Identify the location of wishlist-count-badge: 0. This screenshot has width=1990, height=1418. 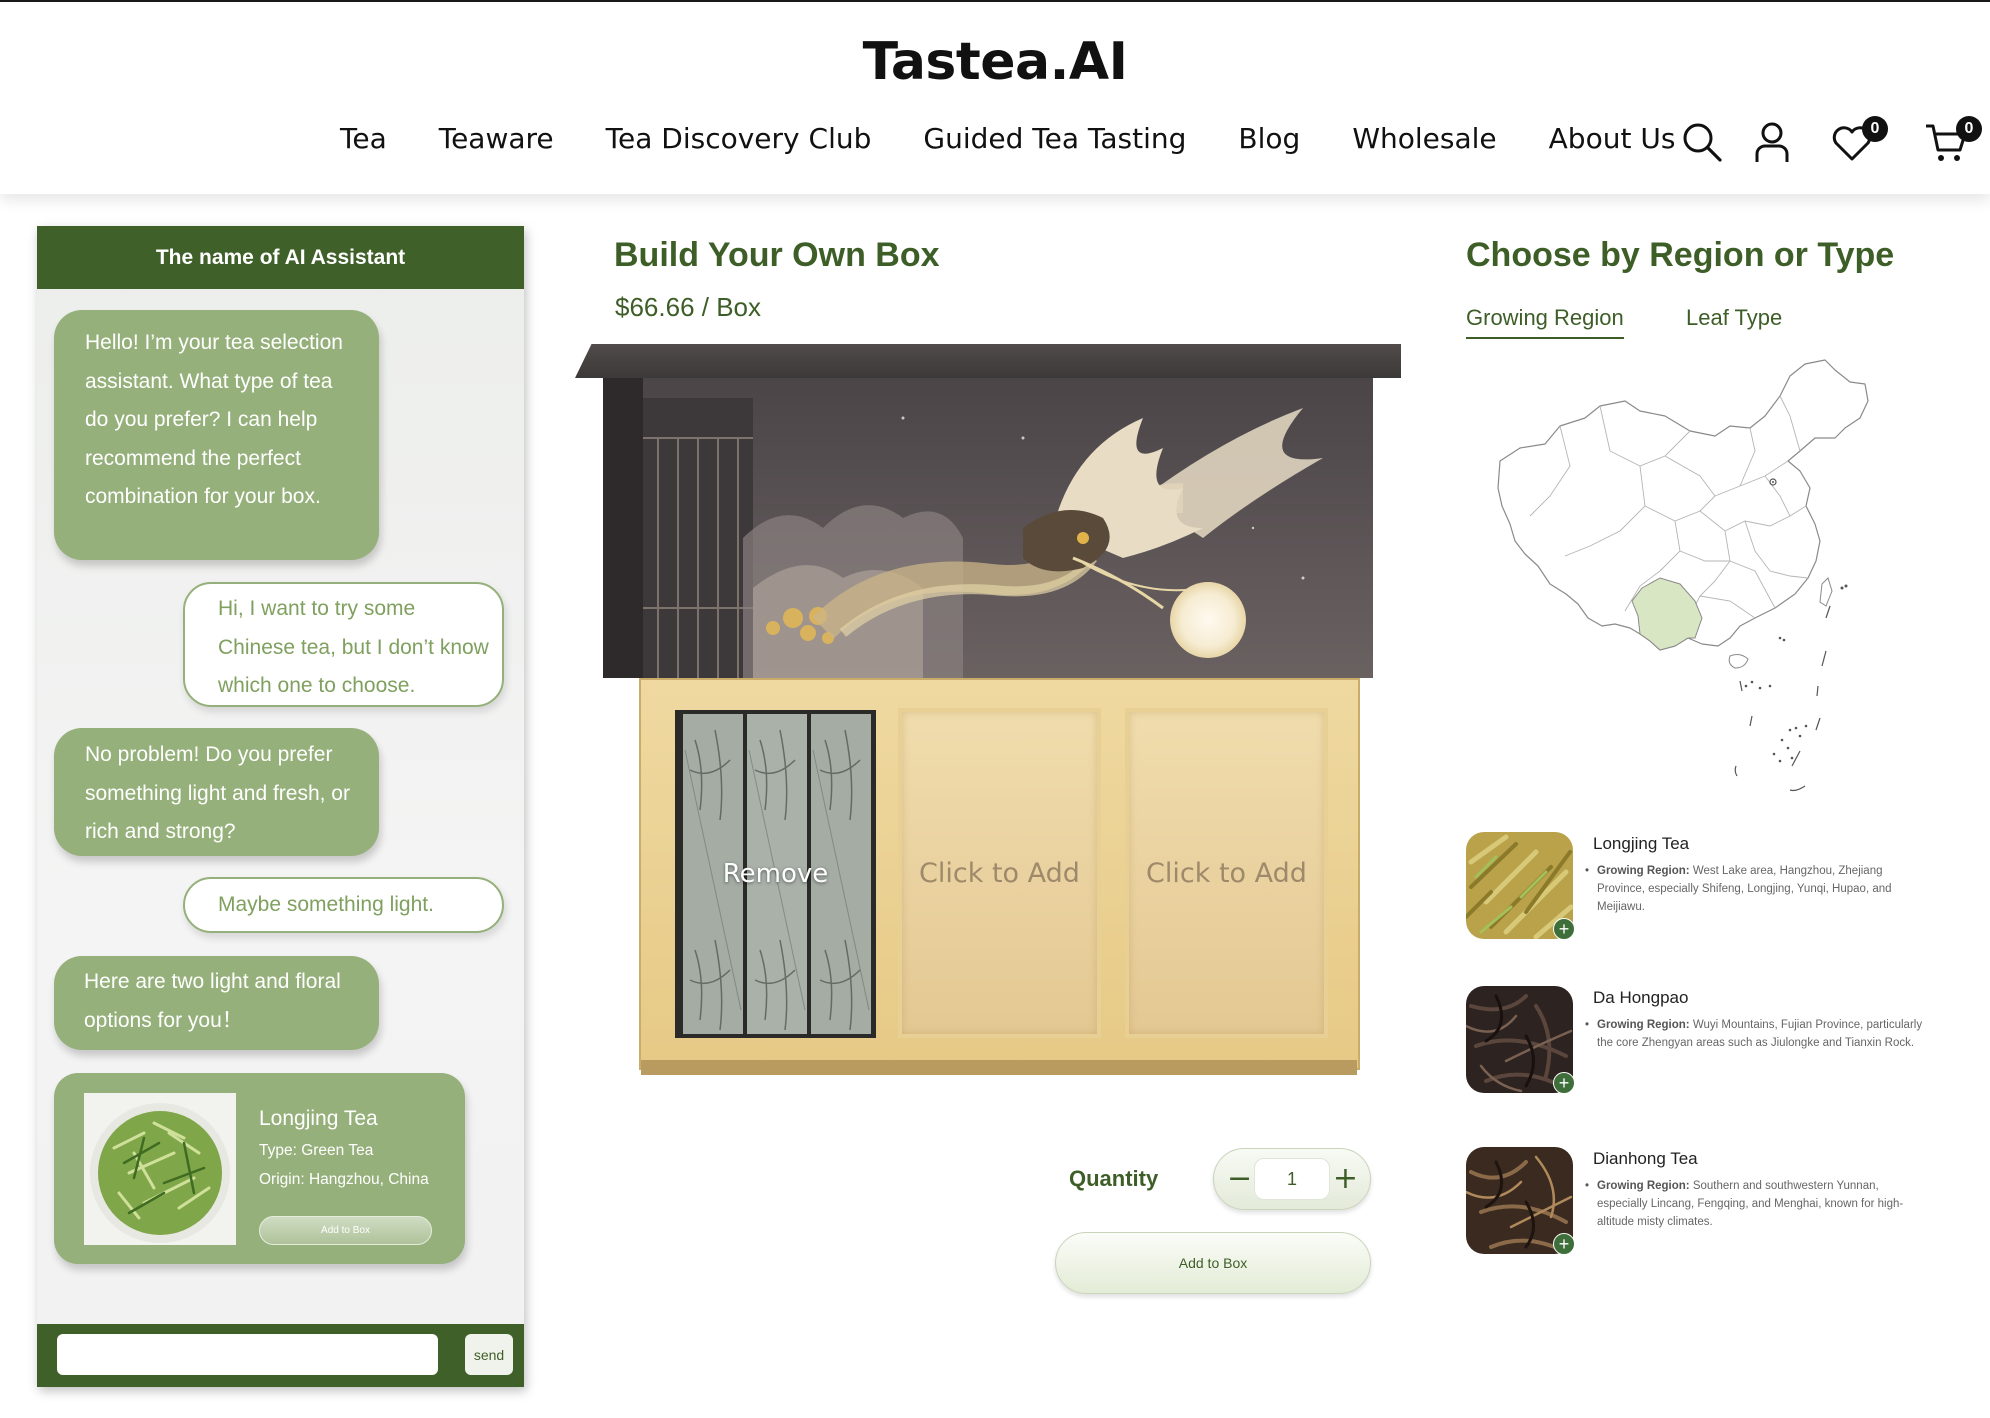
(1875, 129).